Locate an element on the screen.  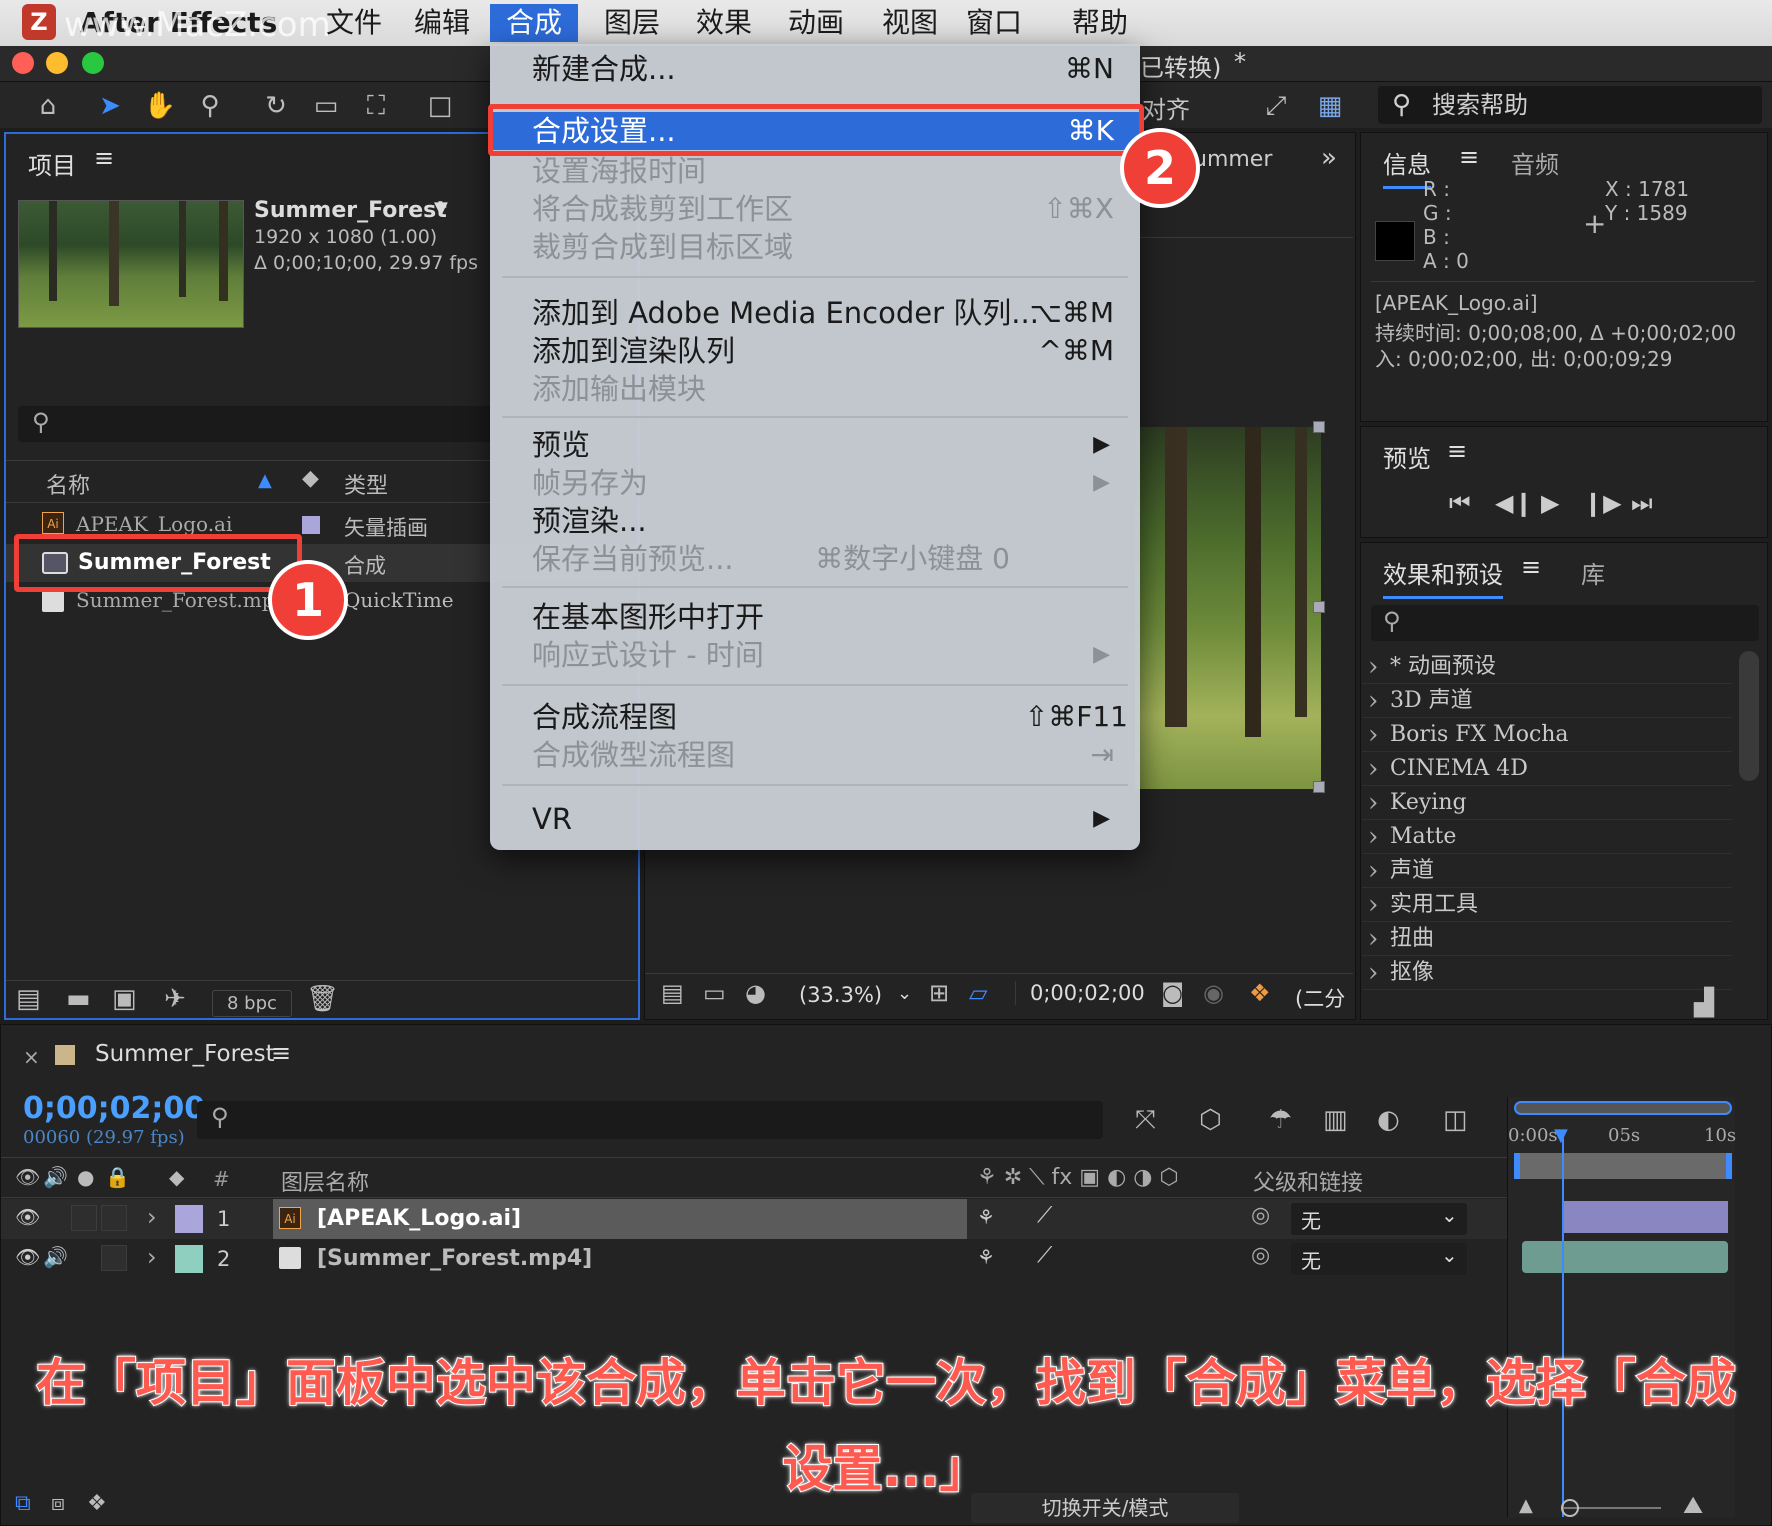
menu-item-open-essential-graphics: 在基本图形中打开 is located at coordinates (815, 617).